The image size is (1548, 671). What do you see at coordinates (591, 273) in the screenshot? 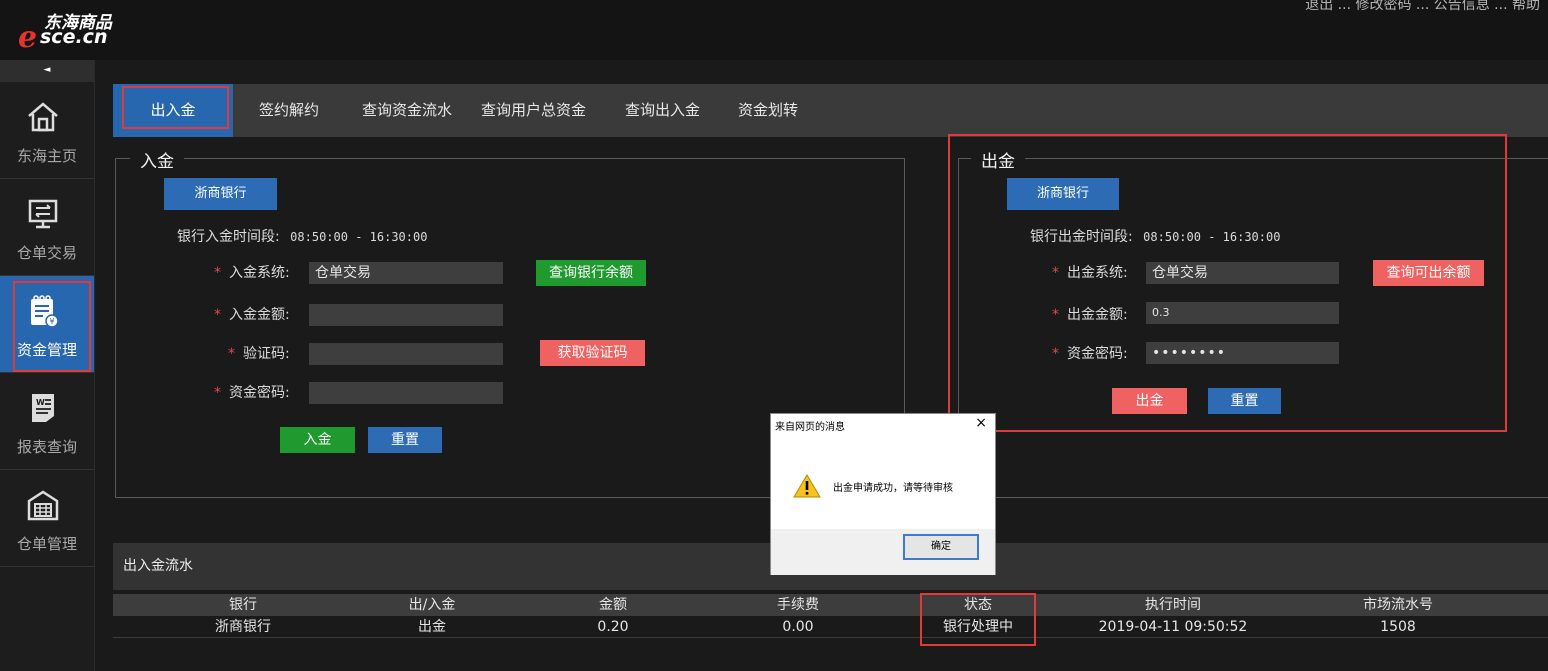
I see `query-bank-balance-button: 查询银行余额` at bounding box center [591, 273].